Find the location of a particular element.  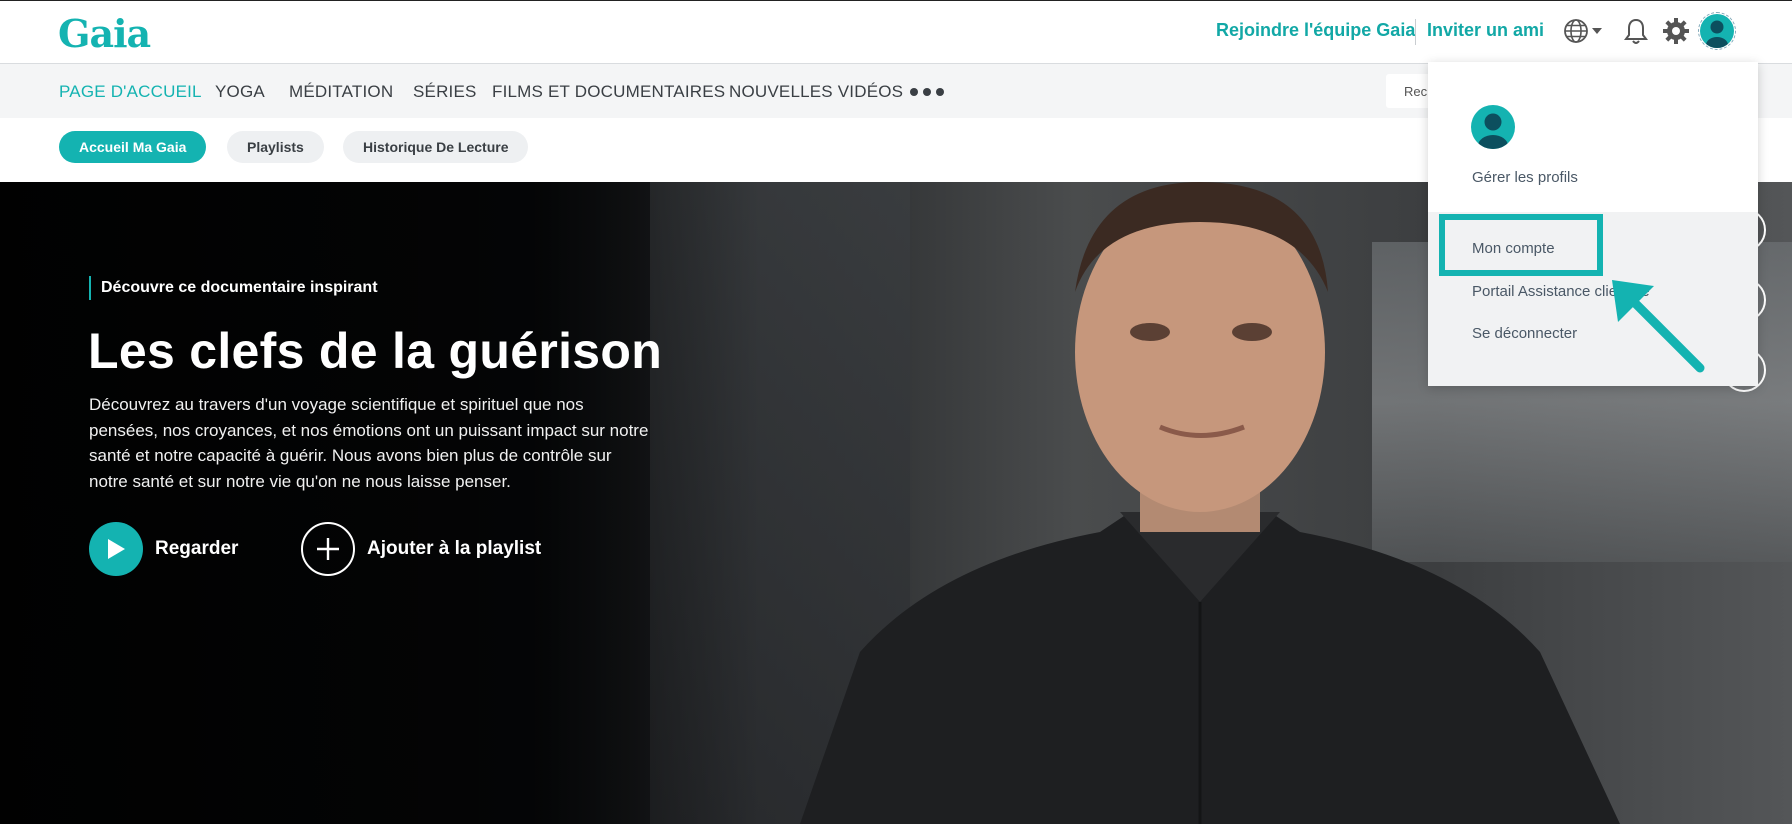

watch-button: Regarder is located at coordinates (163, 549).